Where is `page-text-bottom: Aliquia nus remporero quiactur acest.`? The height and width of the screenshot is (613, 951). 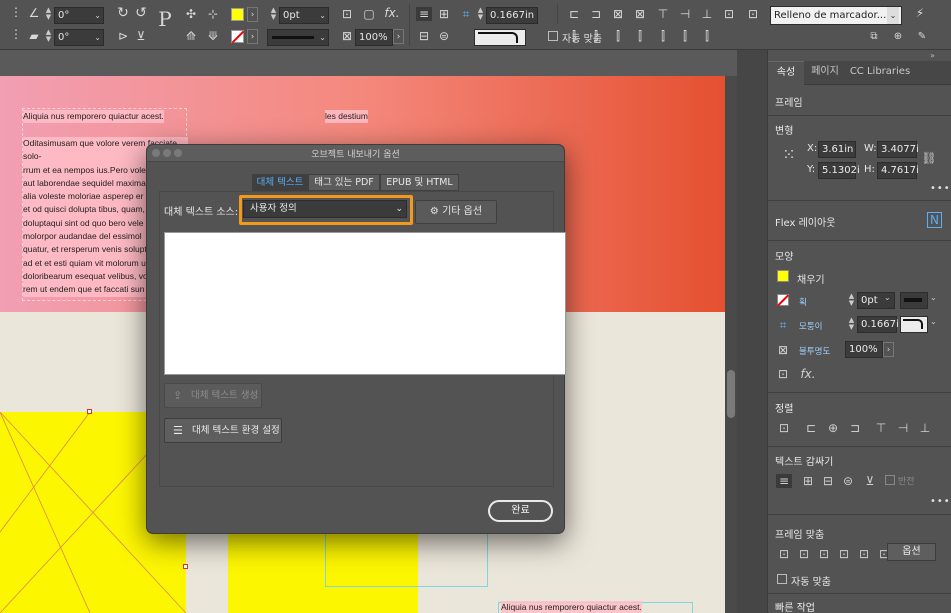
page-text-bottom: Aliquia nus remporero quiactur acest. is located at coordinates (571, 607).